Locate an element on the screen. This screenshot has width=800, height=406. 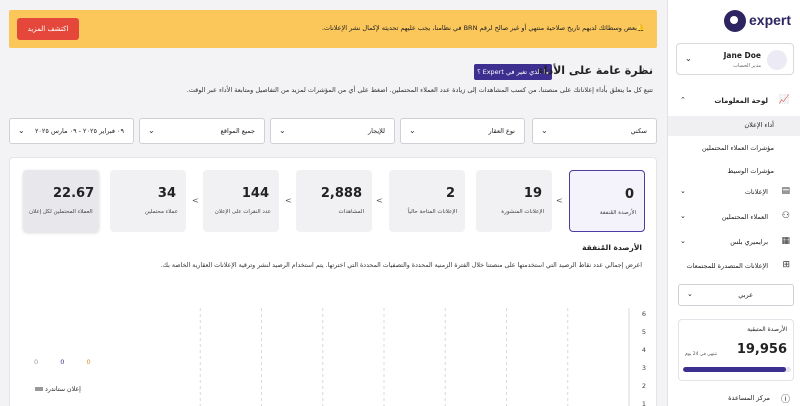
kpi-live-listings: 2 الإعلانات المتاحة حالياً is located at coordinates (427, 201).